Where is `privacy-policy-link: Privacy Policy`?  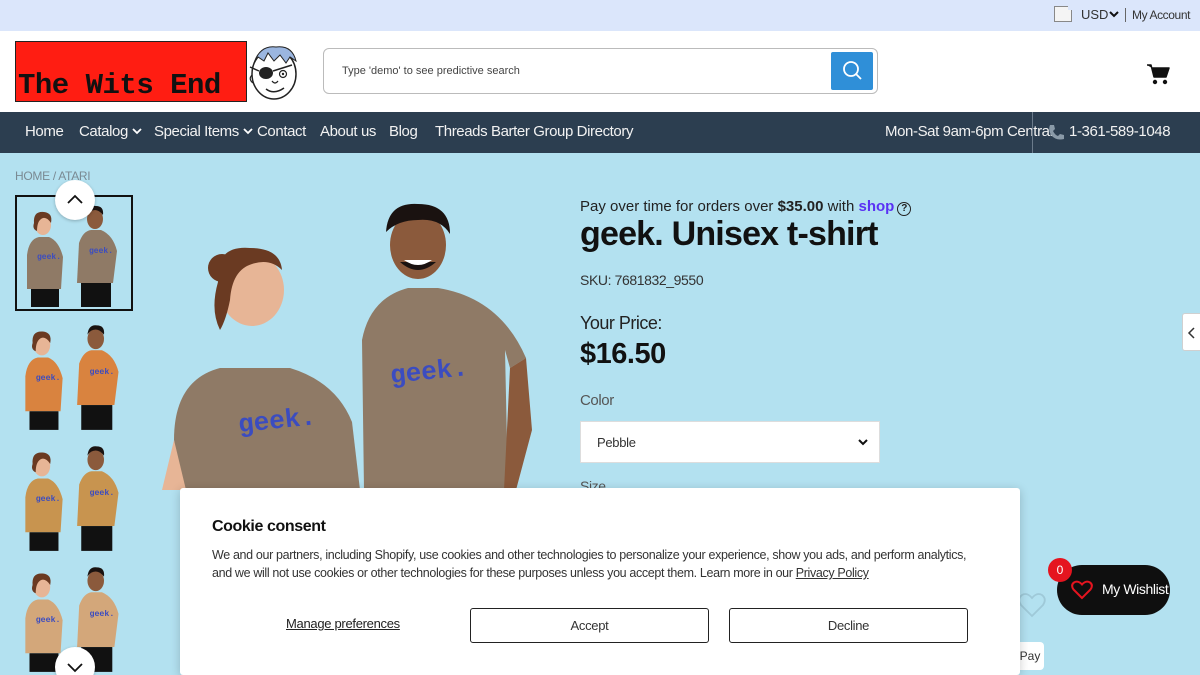 privacy-policy-link: Privacy Policy is located at coordinates (832, 573).